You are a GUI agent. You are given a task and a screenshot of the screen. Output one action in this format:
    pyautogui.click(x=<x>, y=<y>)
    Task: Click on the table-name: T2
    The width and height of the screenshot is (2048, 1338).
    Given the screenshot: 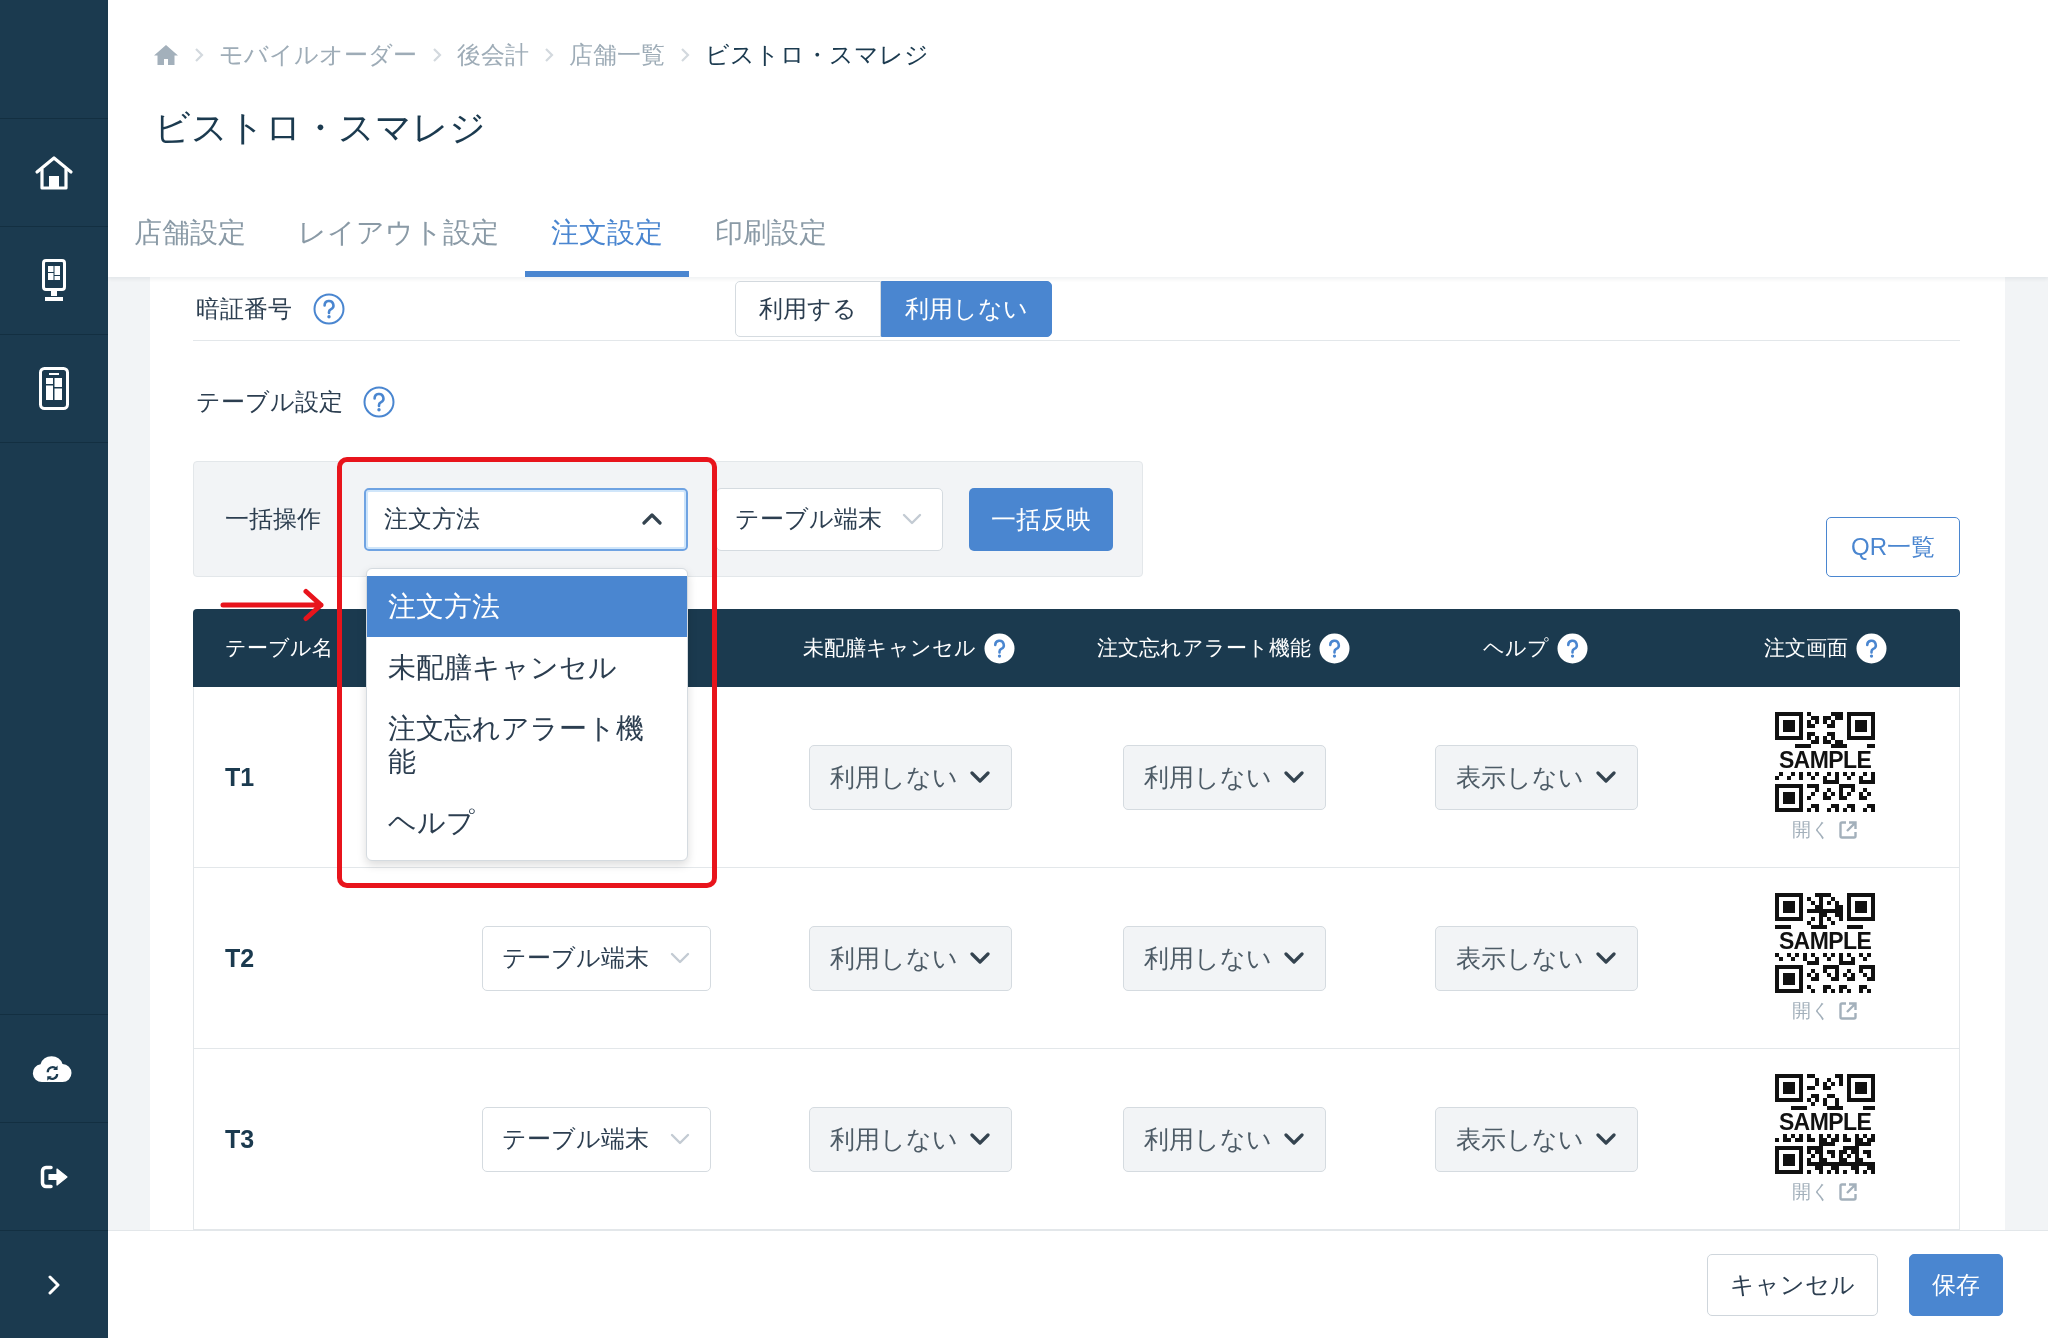 What is the action you would take?
    pyautogui.click(x=240, y=958)
    